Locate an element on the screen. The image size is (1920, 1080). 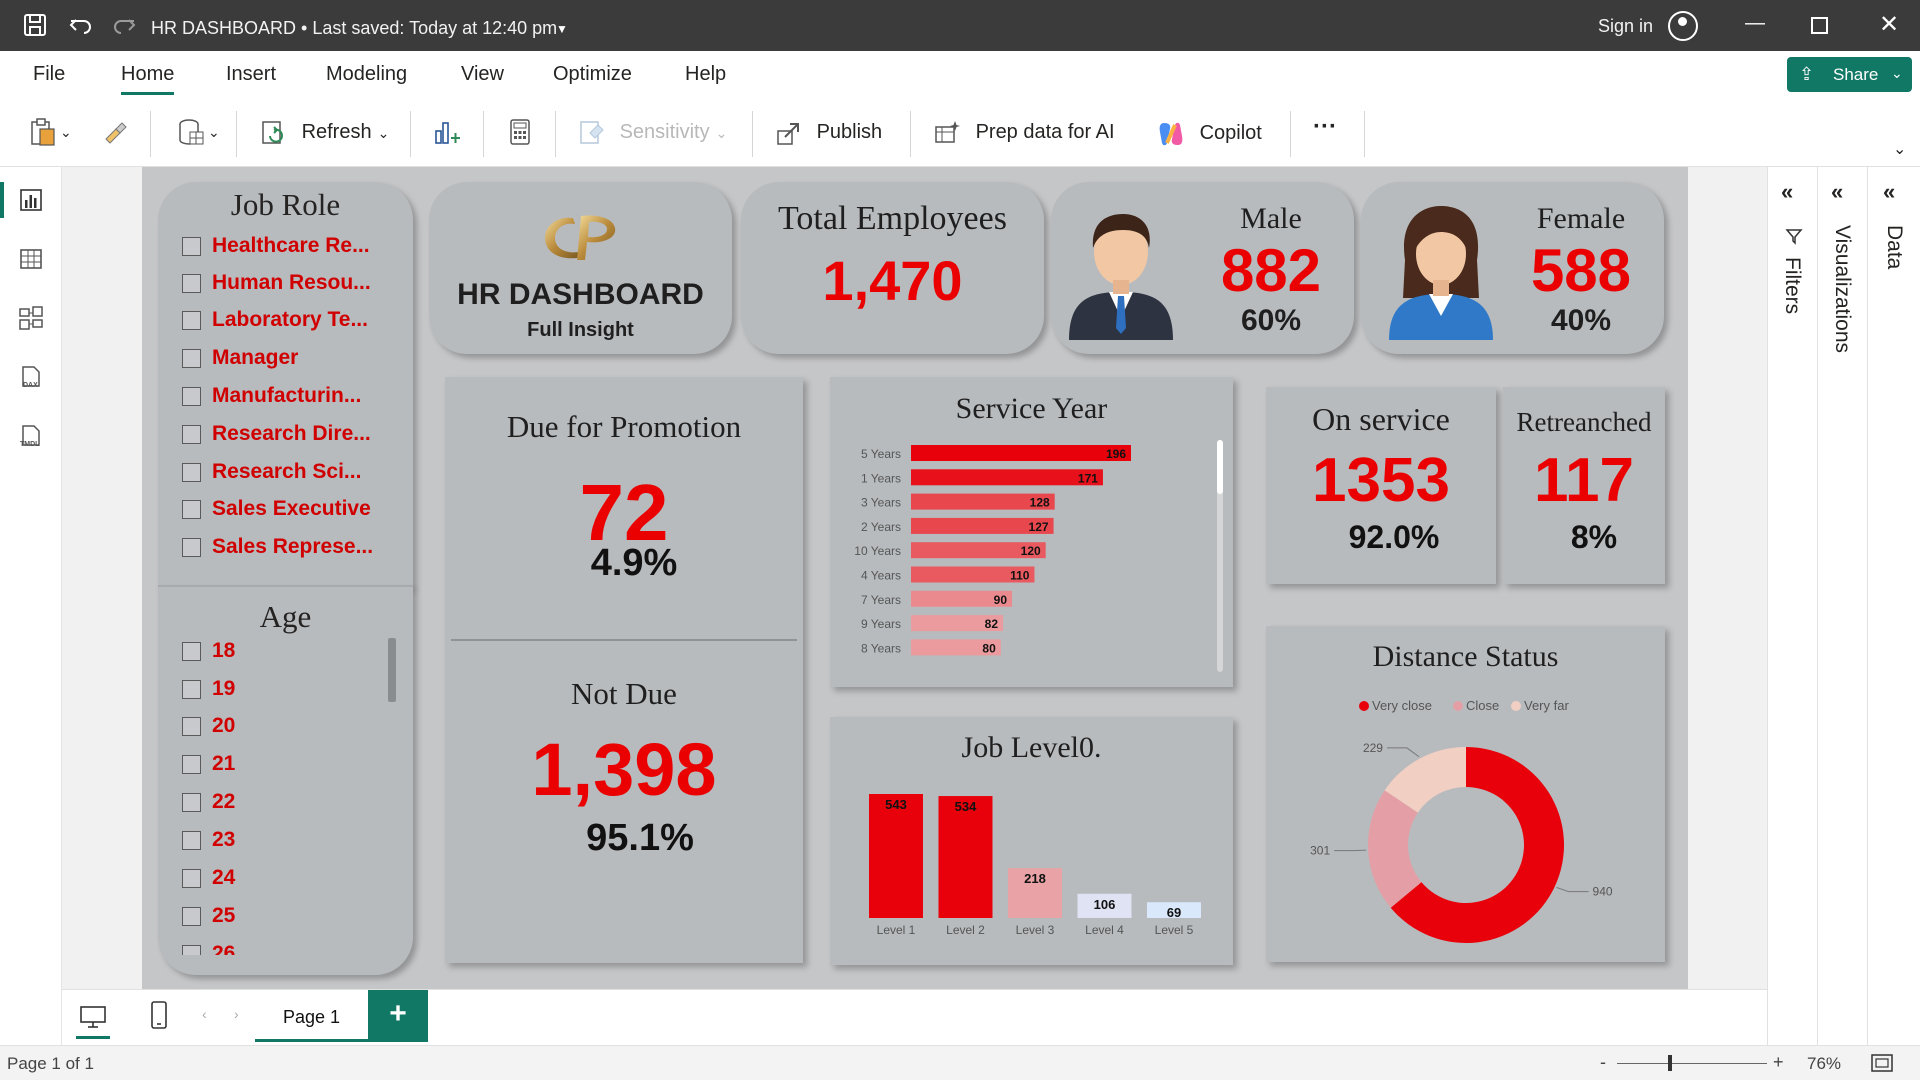
publish-button: Publish is located at coordinates (828, 133).